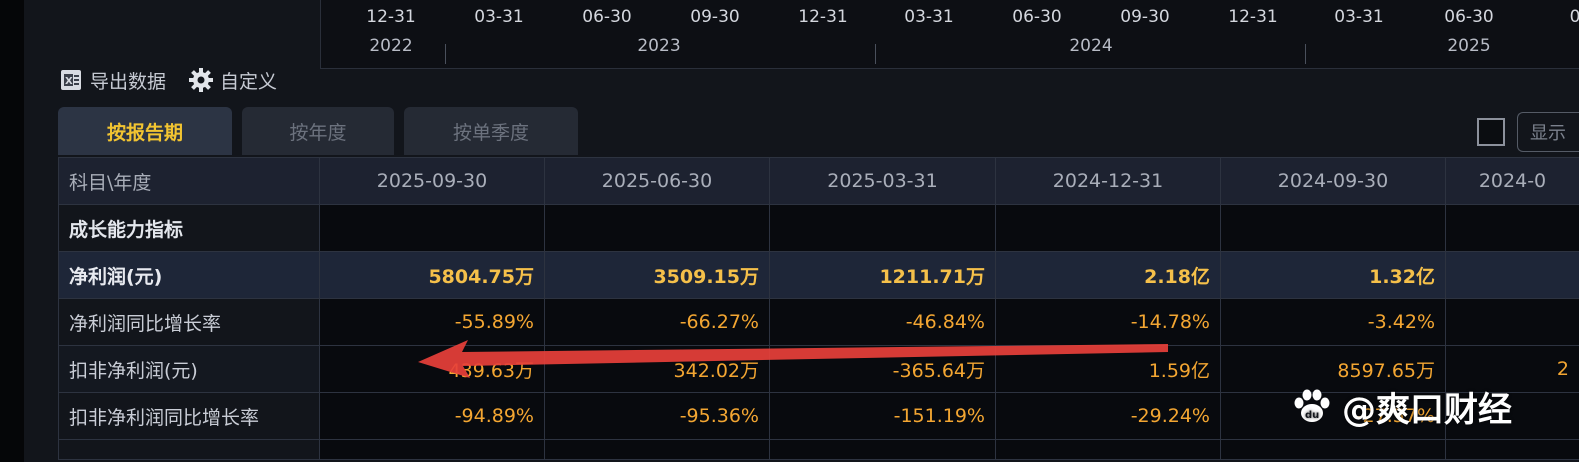  What do you see at coordinates (657, 322) in the screenshot?
I see `table-cell: -66.27%` at bounding box center [657, 322].